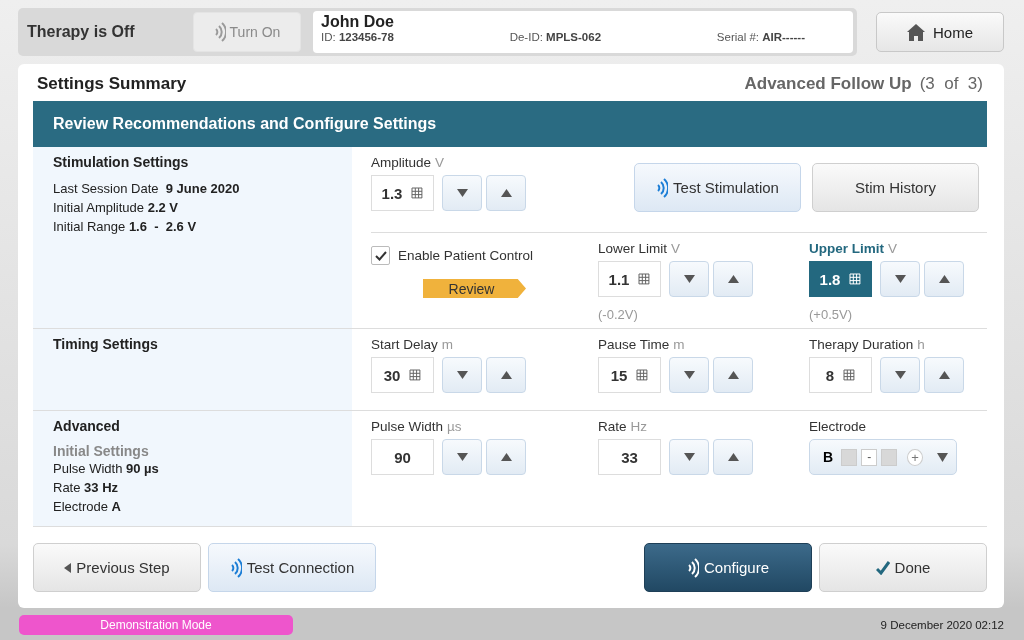  What do you see at coordinates (68, 567) in the screenshot?
I see `caret-left-icon` at bounding box center [68, 567].